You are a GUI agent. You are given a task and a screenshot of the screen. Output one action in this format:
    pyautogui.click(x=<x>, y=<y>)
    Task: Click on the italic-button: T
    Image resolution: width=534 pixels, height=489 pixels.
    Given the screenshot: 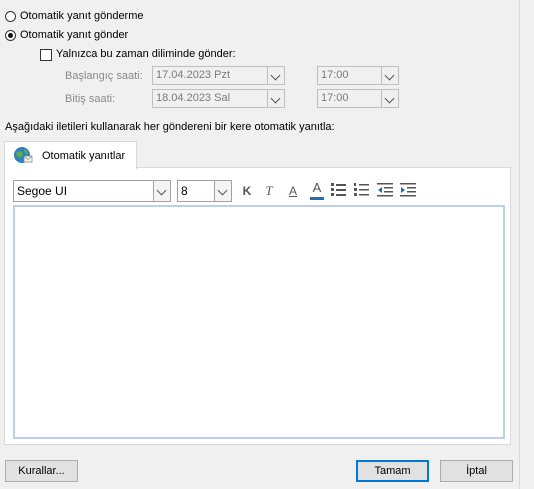 What is the action you would take?
    pyautogui.click(x=269, y=191)
    